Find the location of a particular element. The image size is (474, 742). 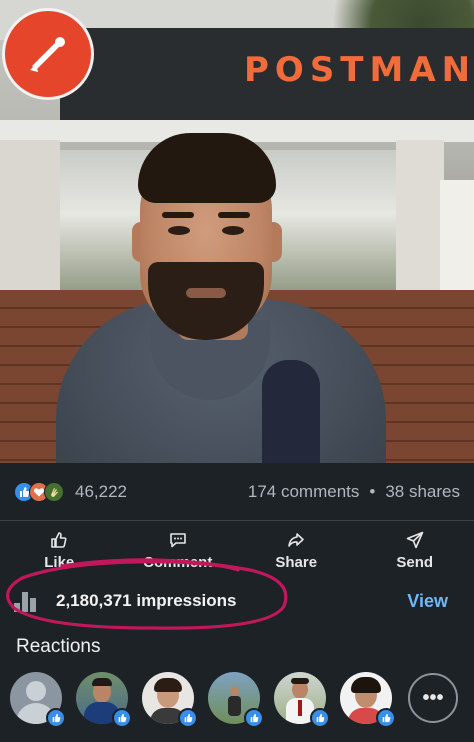

share-arrow-icon is located at coordinates (296, 539).